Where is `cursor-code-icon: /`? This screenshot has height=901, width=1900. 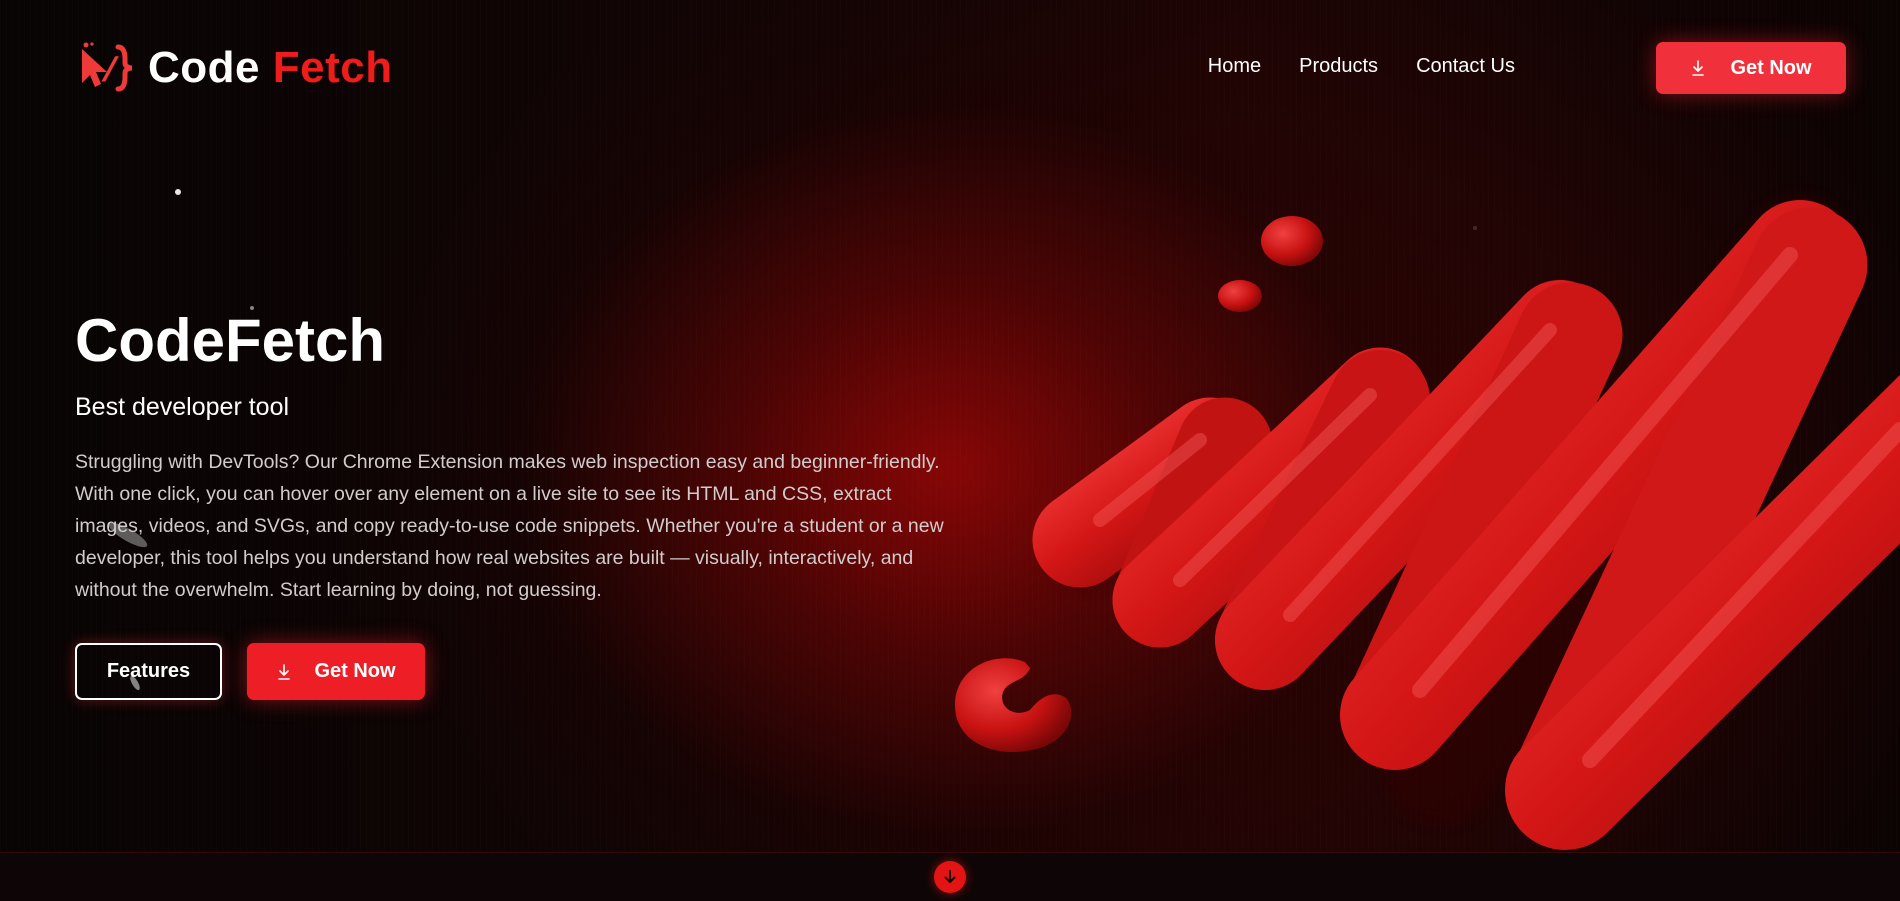 cursor-code-icon: / is located at coordinates (107, 67).